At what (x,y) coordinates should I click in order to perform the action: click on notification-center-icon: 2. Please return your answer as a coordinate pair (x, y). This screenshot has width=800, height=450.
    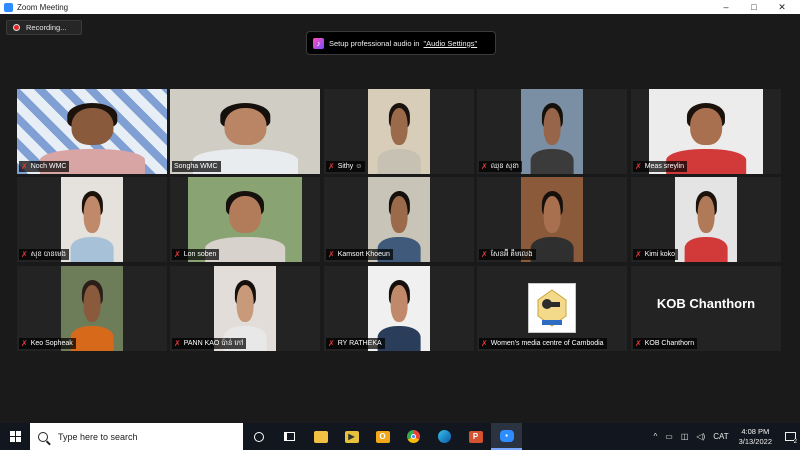
    Looking at the image, I should click on (790, 436).